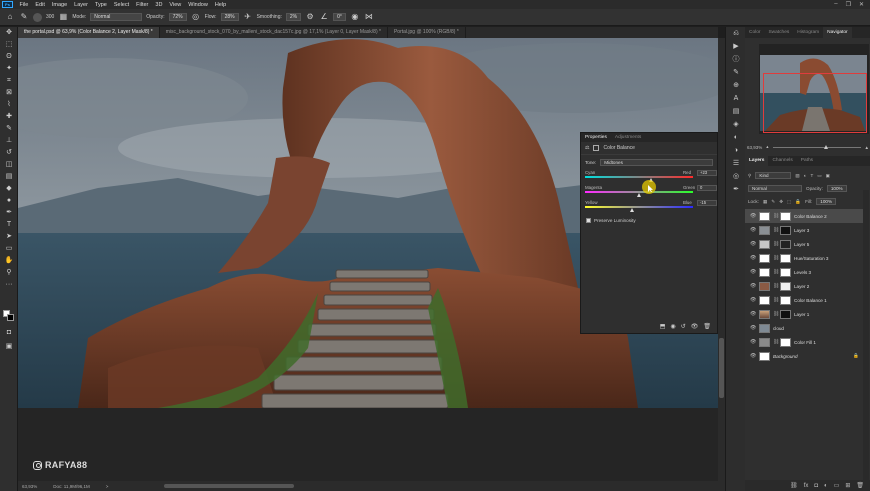 This screenshot has width=870, height=491. I want to click on layer-row: 👁 ⛓ Color Balance 2, so click(804, 216).